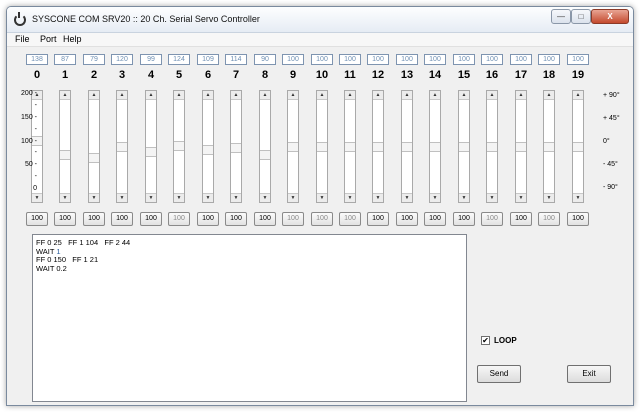 This screenshot has width=640, height=412. What do you see at coordinates (561, 16) in the screenshot?
I see `minimize-button: —` at bounding box center [561, 16].